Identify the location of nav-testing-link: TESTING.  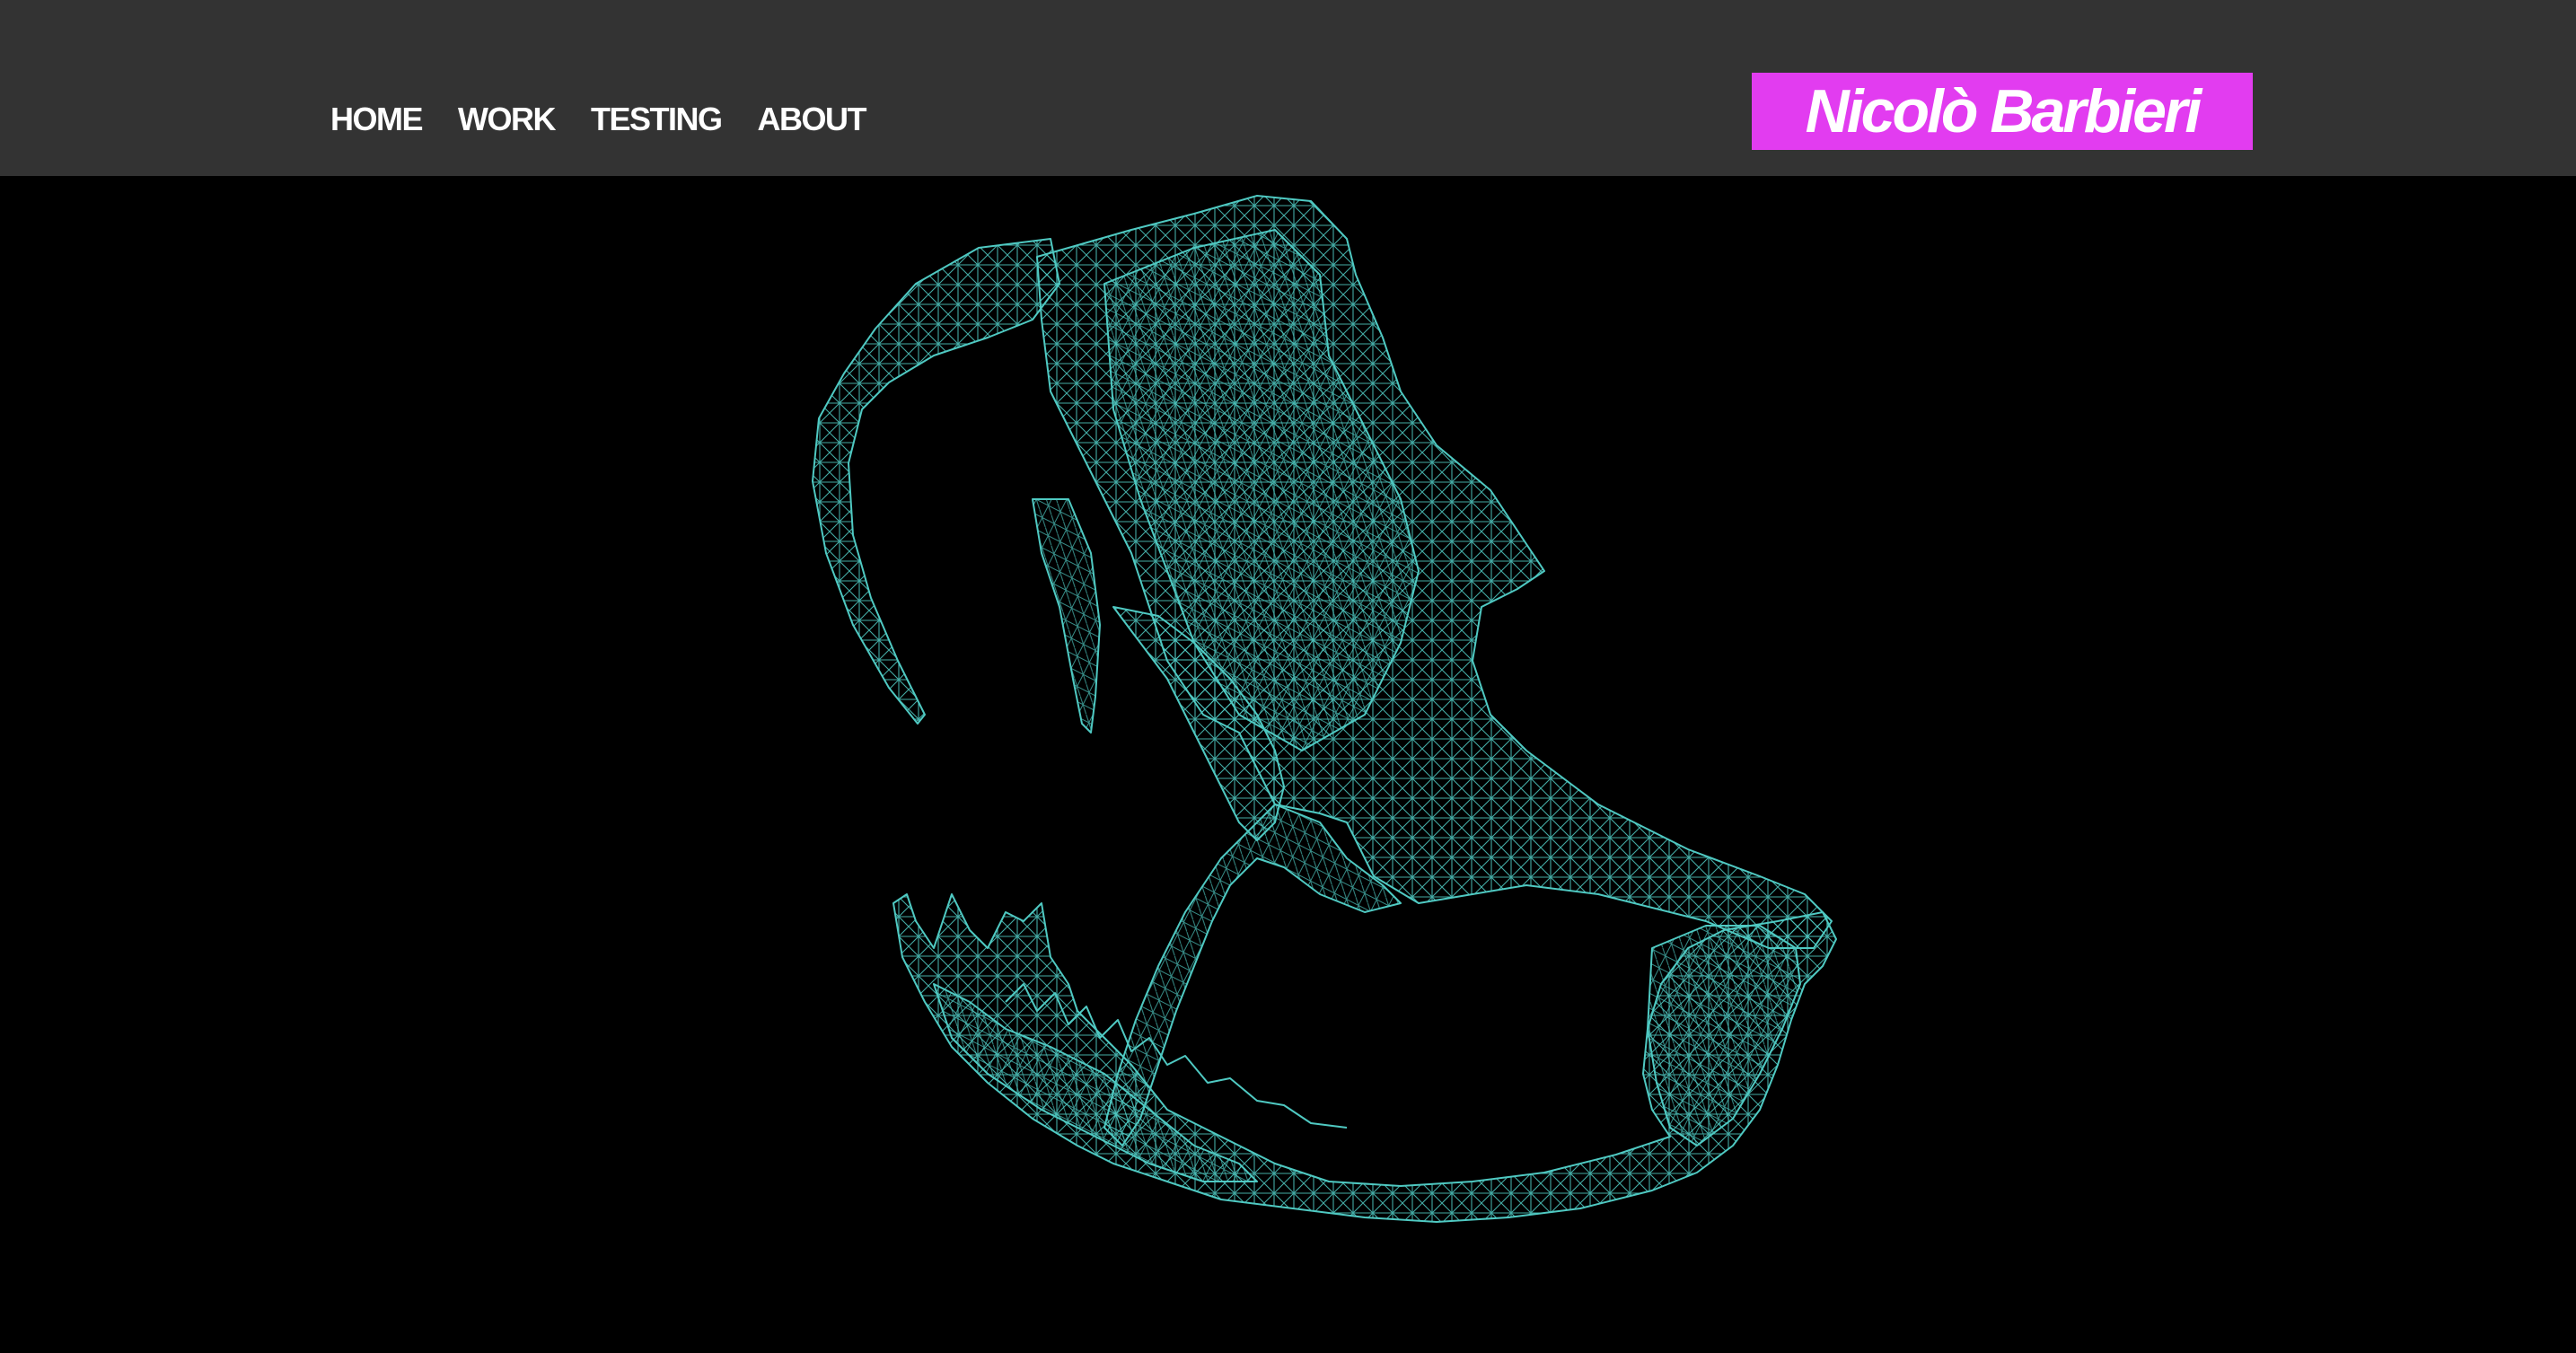
(657, 119).